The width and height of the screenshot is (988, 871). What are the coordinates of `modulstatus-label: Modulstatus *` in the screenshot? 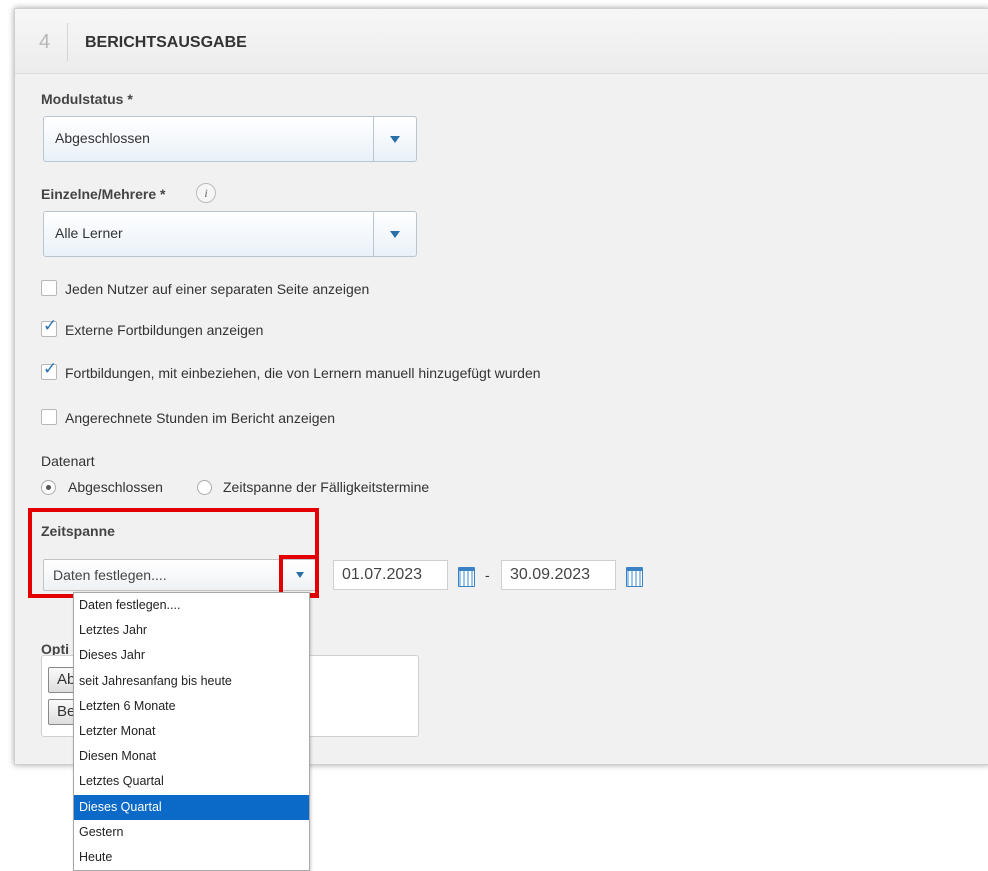 It's located at (87, 99).